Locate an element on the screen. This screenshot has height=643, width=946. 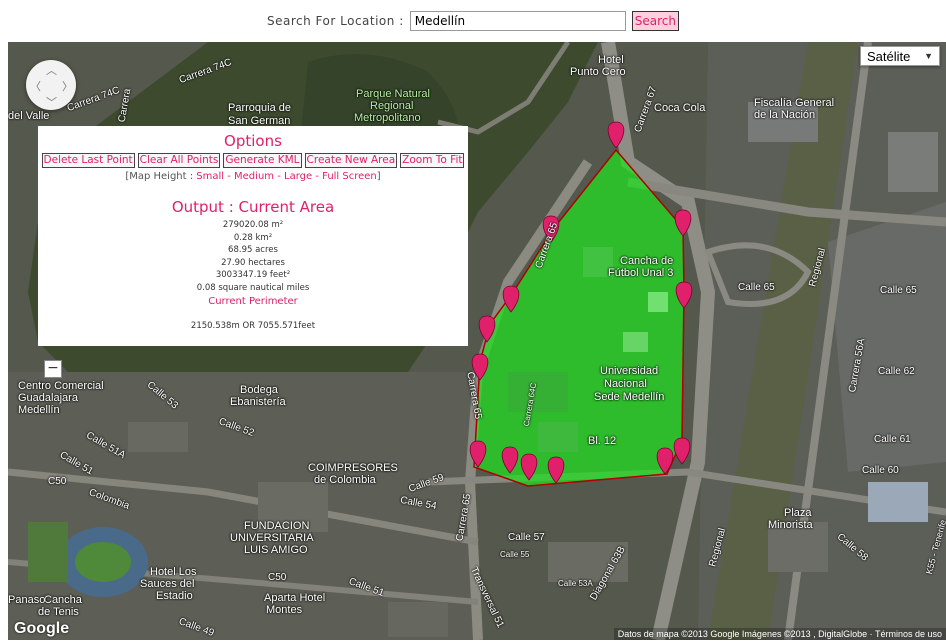
map-label: Panaso is located at coordinates (27, 600).